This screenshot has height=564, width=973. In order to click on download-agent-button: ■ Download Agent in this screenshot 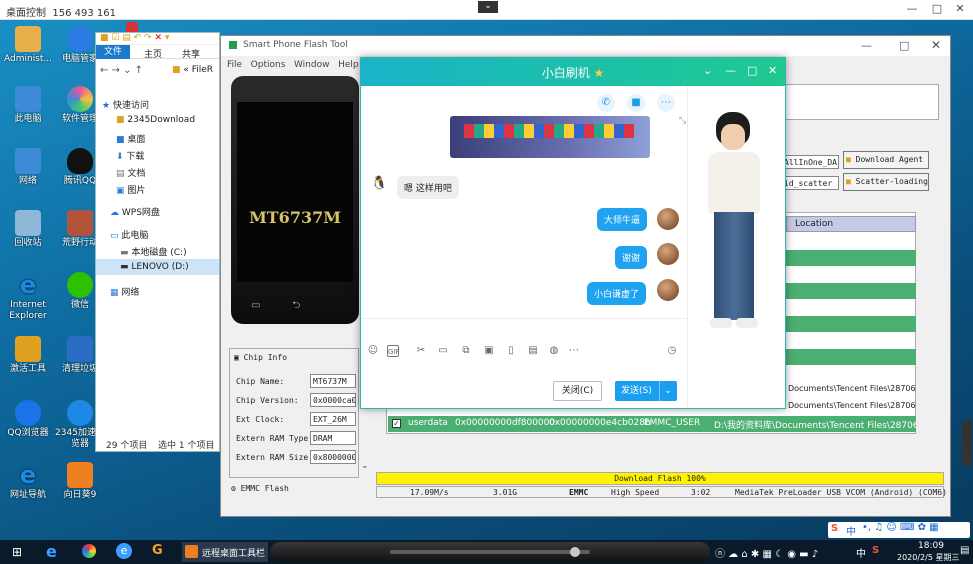, I will do `click(886, 160)`.